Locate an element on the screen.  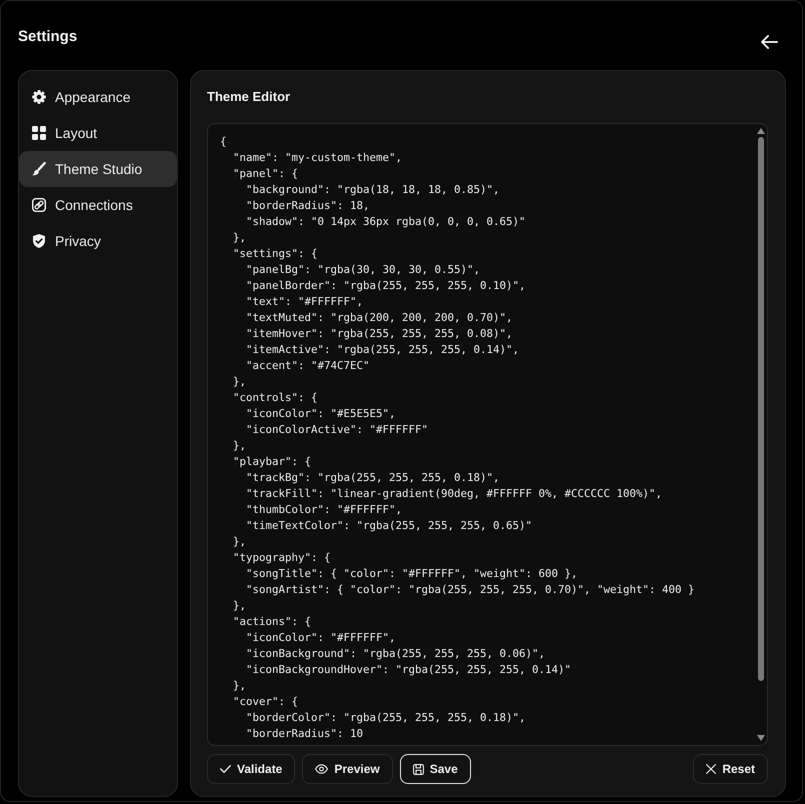
arrow-left-icon is located at coordinates (769, 41).